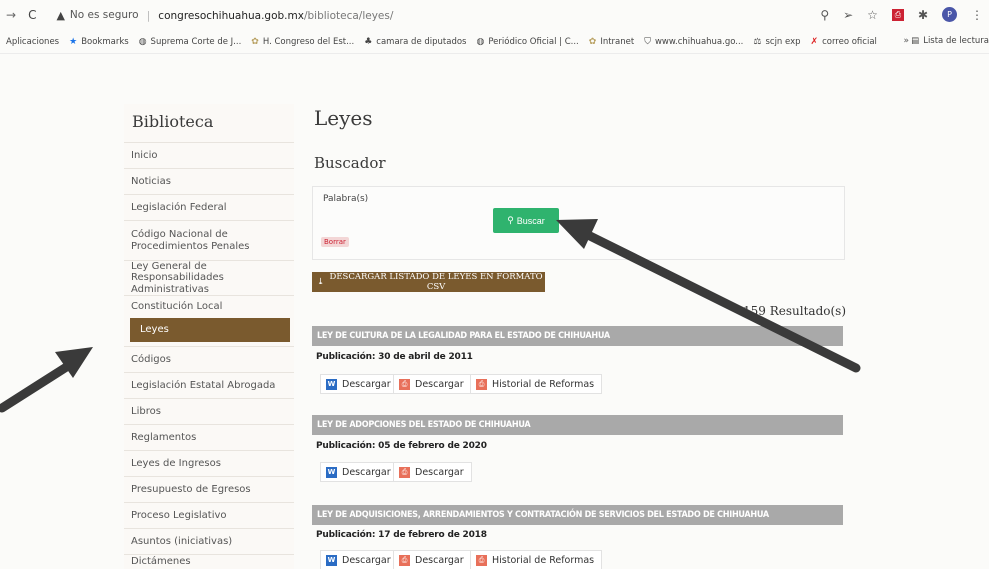  What do you see at coordinates (60, 15) in the screenshot?
I see `warning-icon: ▲` at bounding box center [60, 15].